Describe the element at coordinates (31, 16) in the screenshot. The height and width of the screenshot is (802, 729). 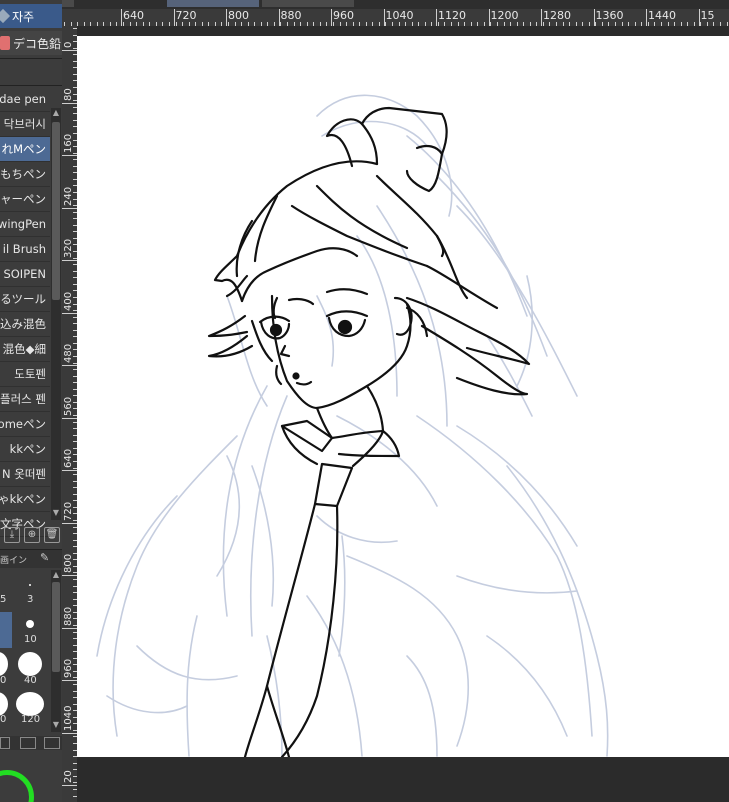
I see `tool-tab-favorites: 자주` at that location.